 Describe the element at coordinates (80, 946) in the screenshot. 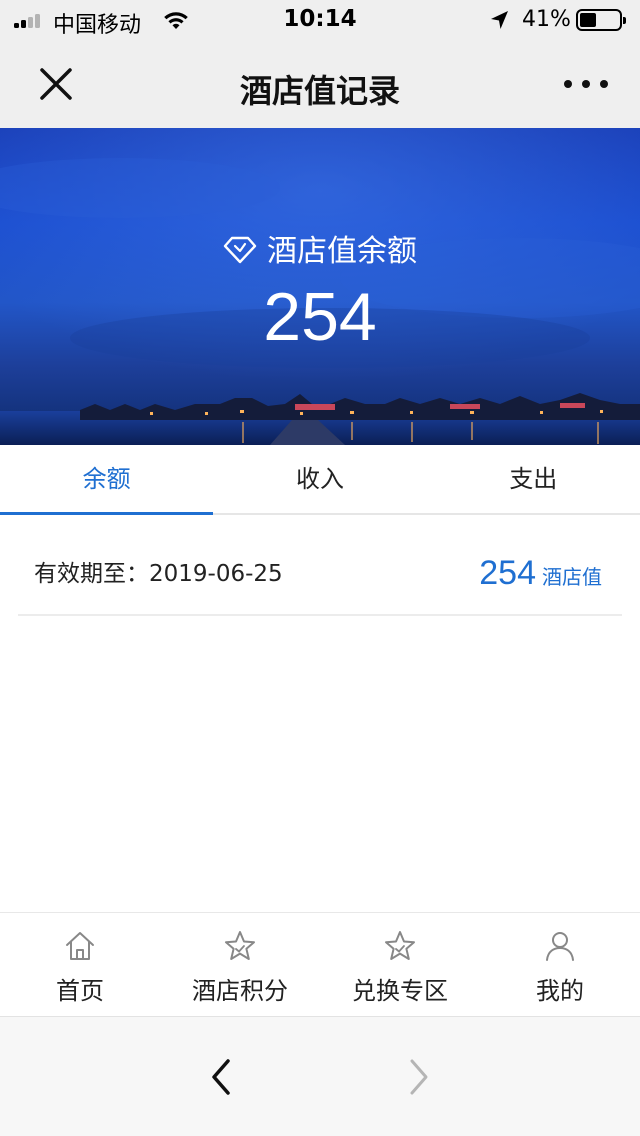

I see `home-icon` at that location.